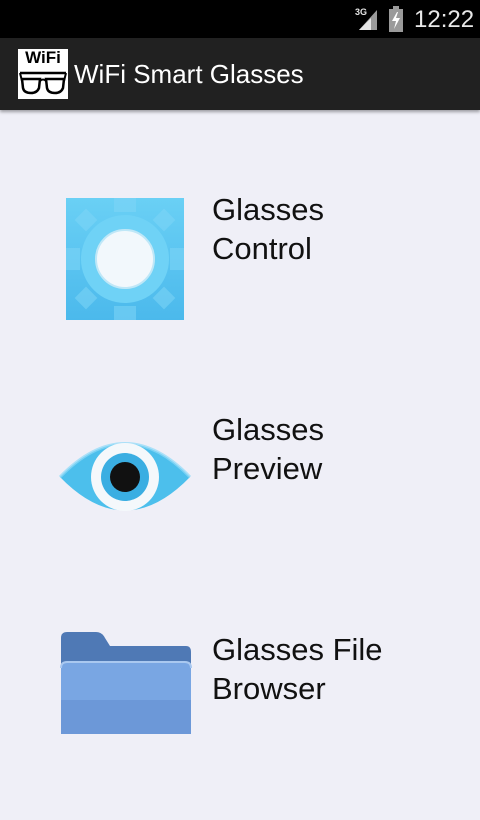  What do you see at coordinates (43, 83) in the screenshot?
I see `glasses-icon` at bounding box center [43, 83].